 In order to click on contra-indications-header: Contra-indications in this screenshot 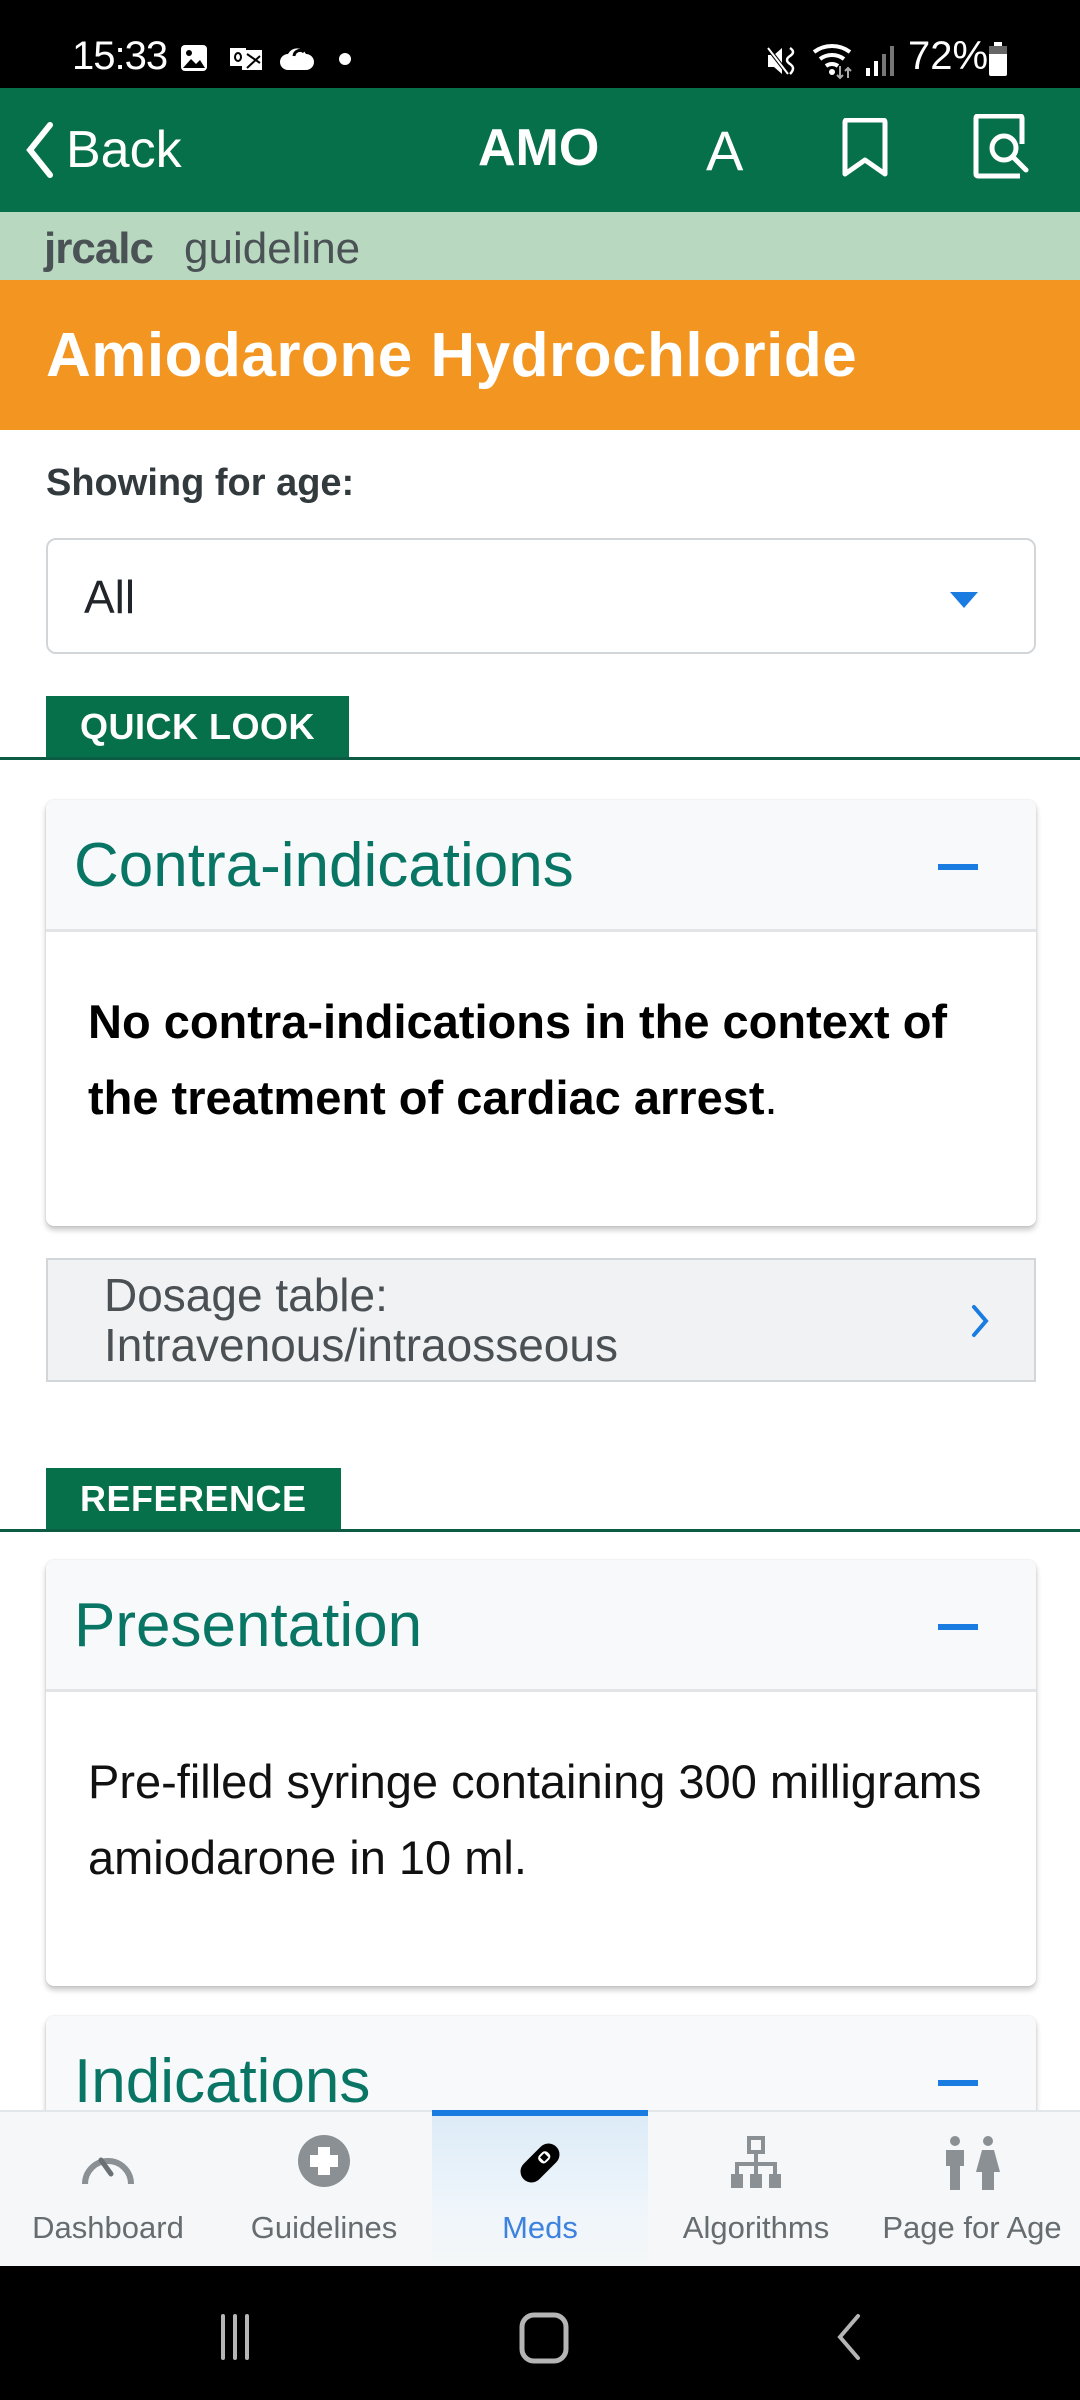, I will do `click(541, 866)`.